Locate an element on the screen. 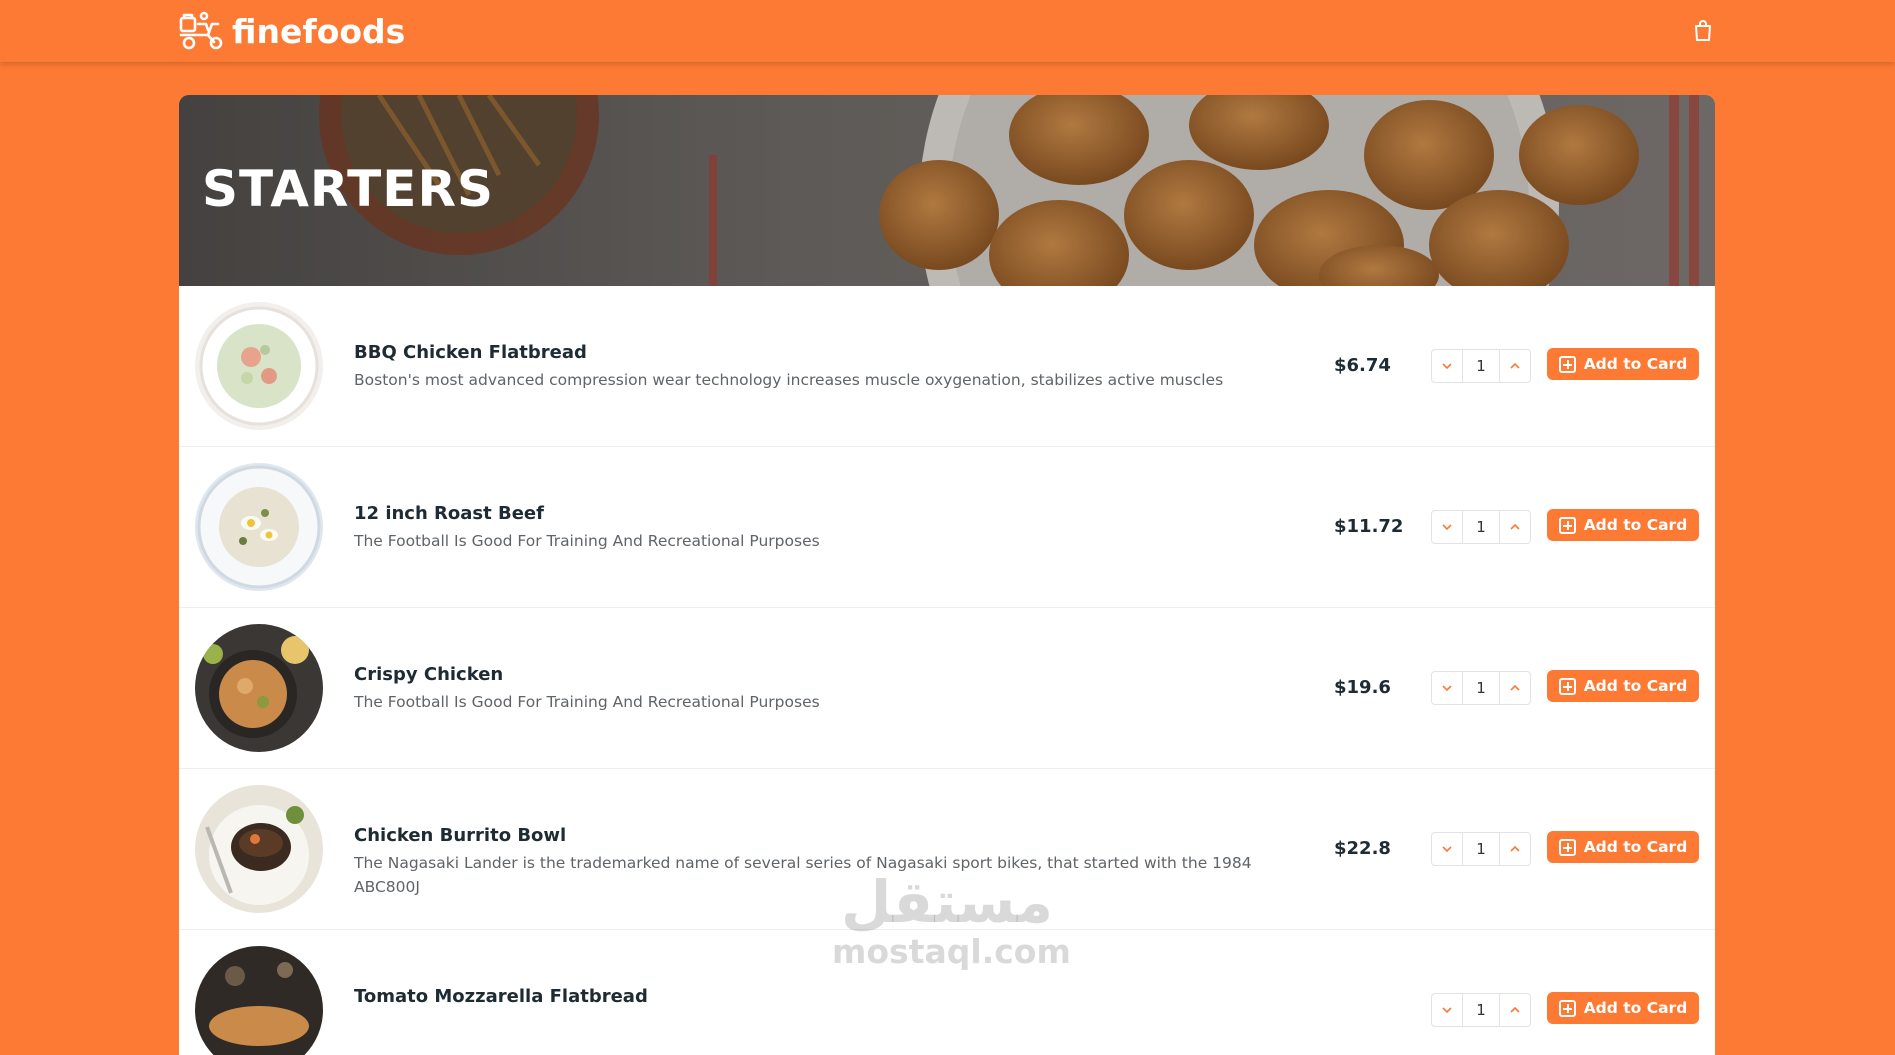 This screenshot has height=1055, width=1895. item-name: BBQ Chicken Flatbread is located at coordinates (470, 352).